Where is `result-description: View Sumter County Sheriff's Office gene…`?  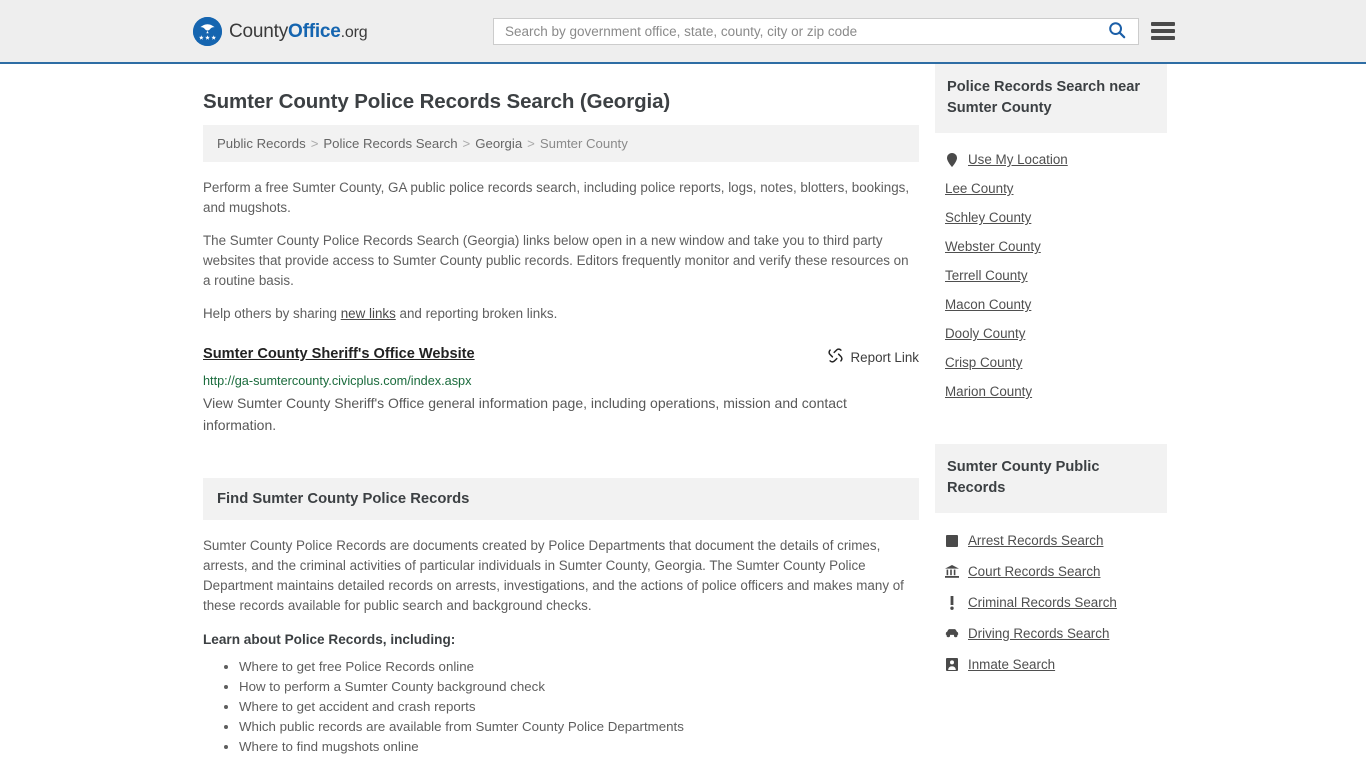 result-description: View Sumter County Sheriff's Office gene… is located at coordinates (525, 414).